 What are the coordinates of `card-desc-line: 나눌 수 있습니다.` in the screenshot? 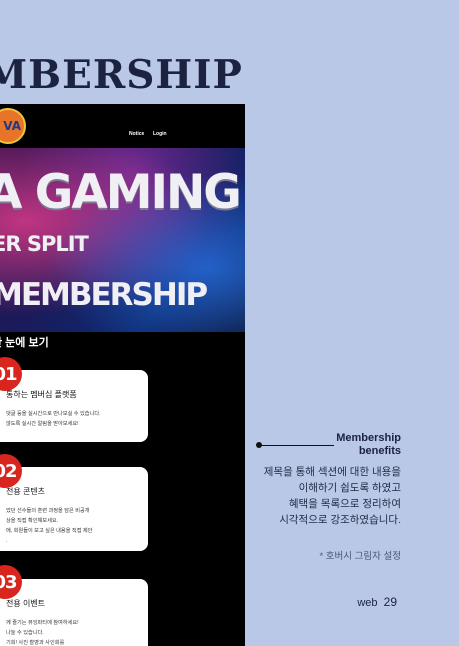 It's located at (25, 633).